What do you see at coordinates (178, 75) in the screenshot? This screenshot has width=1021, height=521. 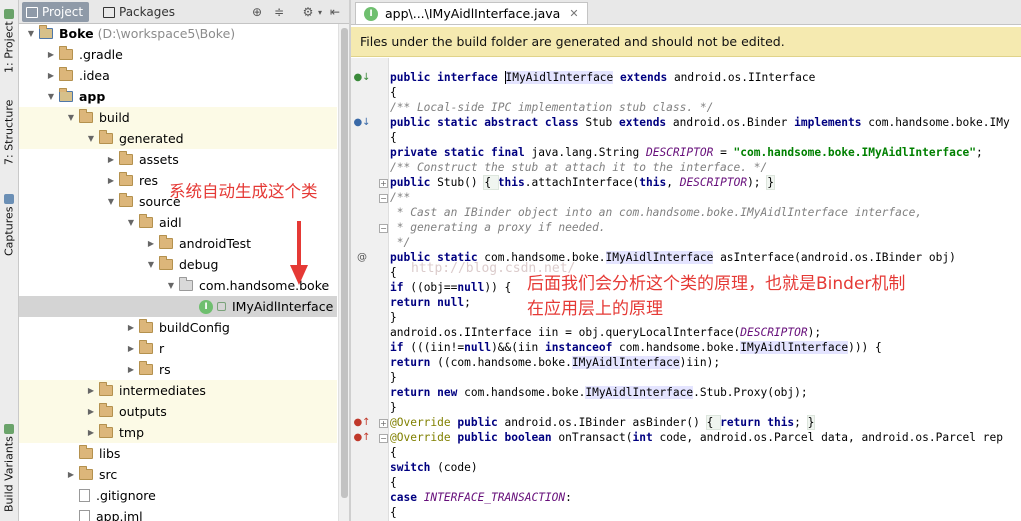 I see `tree-item: ▶ .idea` at bounding box center [178, 75].